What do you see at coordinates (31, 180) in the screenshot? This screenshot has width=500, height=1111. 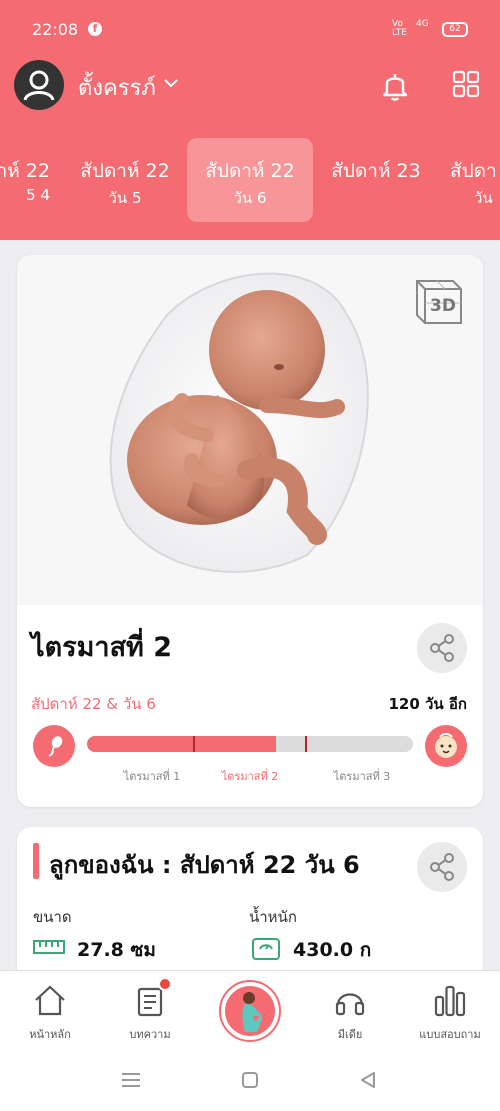 I see `week-tab: าห์ 22 5 4` at bounding box center [31, 180].